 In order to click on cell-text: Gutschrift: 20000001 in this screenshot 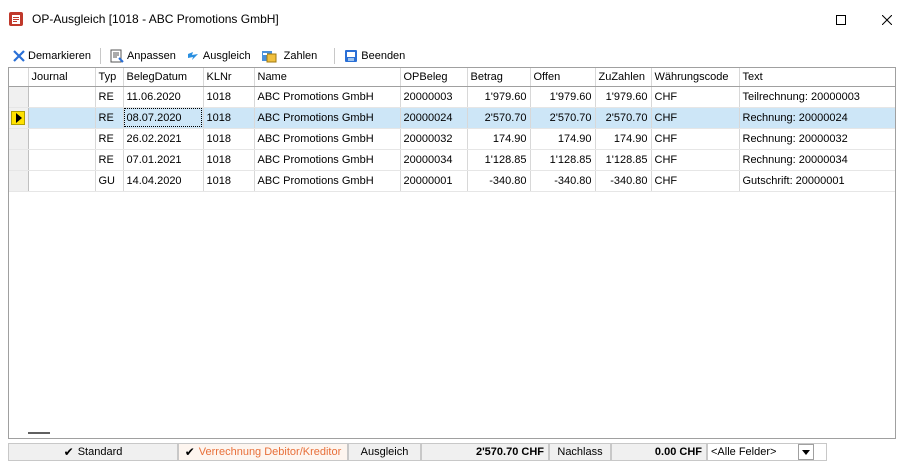, I will do `click(817, 181)`.